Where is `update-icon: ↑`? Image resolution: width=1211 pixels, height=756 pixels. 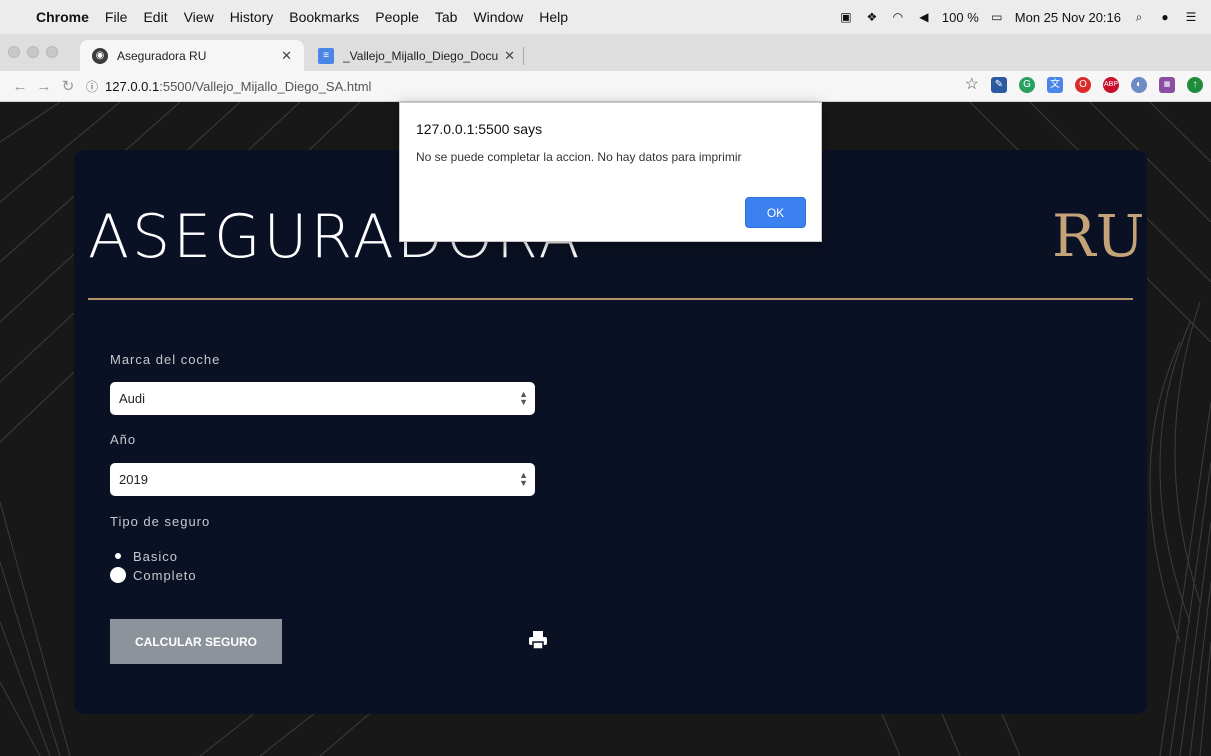
update-icon: ↑ is located at coordinates (1195, 85).